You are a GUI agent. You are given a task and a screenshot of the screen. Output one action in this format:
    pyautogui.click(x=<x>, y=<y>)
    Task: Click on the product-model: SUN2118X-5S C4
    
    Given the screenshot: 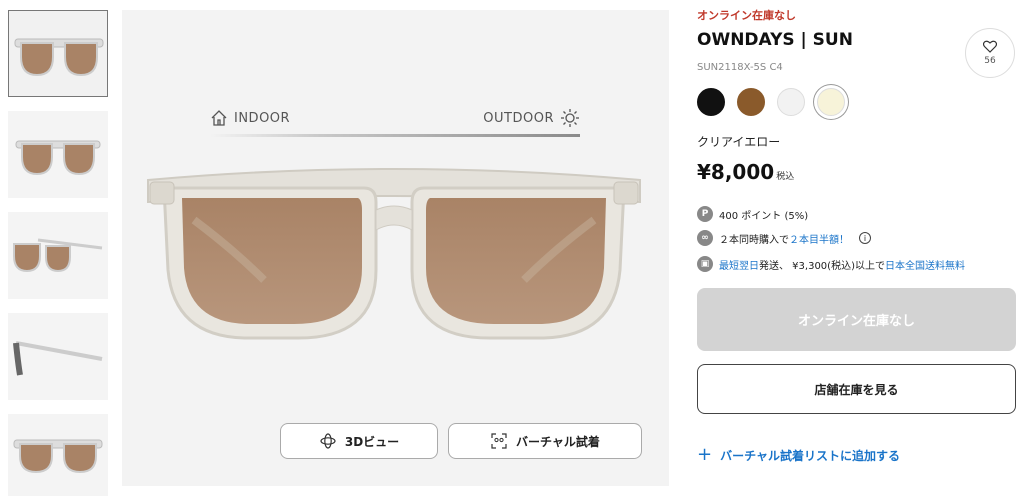 What is the action you would take?
    pyautogui.click(x=740, y=67)
    